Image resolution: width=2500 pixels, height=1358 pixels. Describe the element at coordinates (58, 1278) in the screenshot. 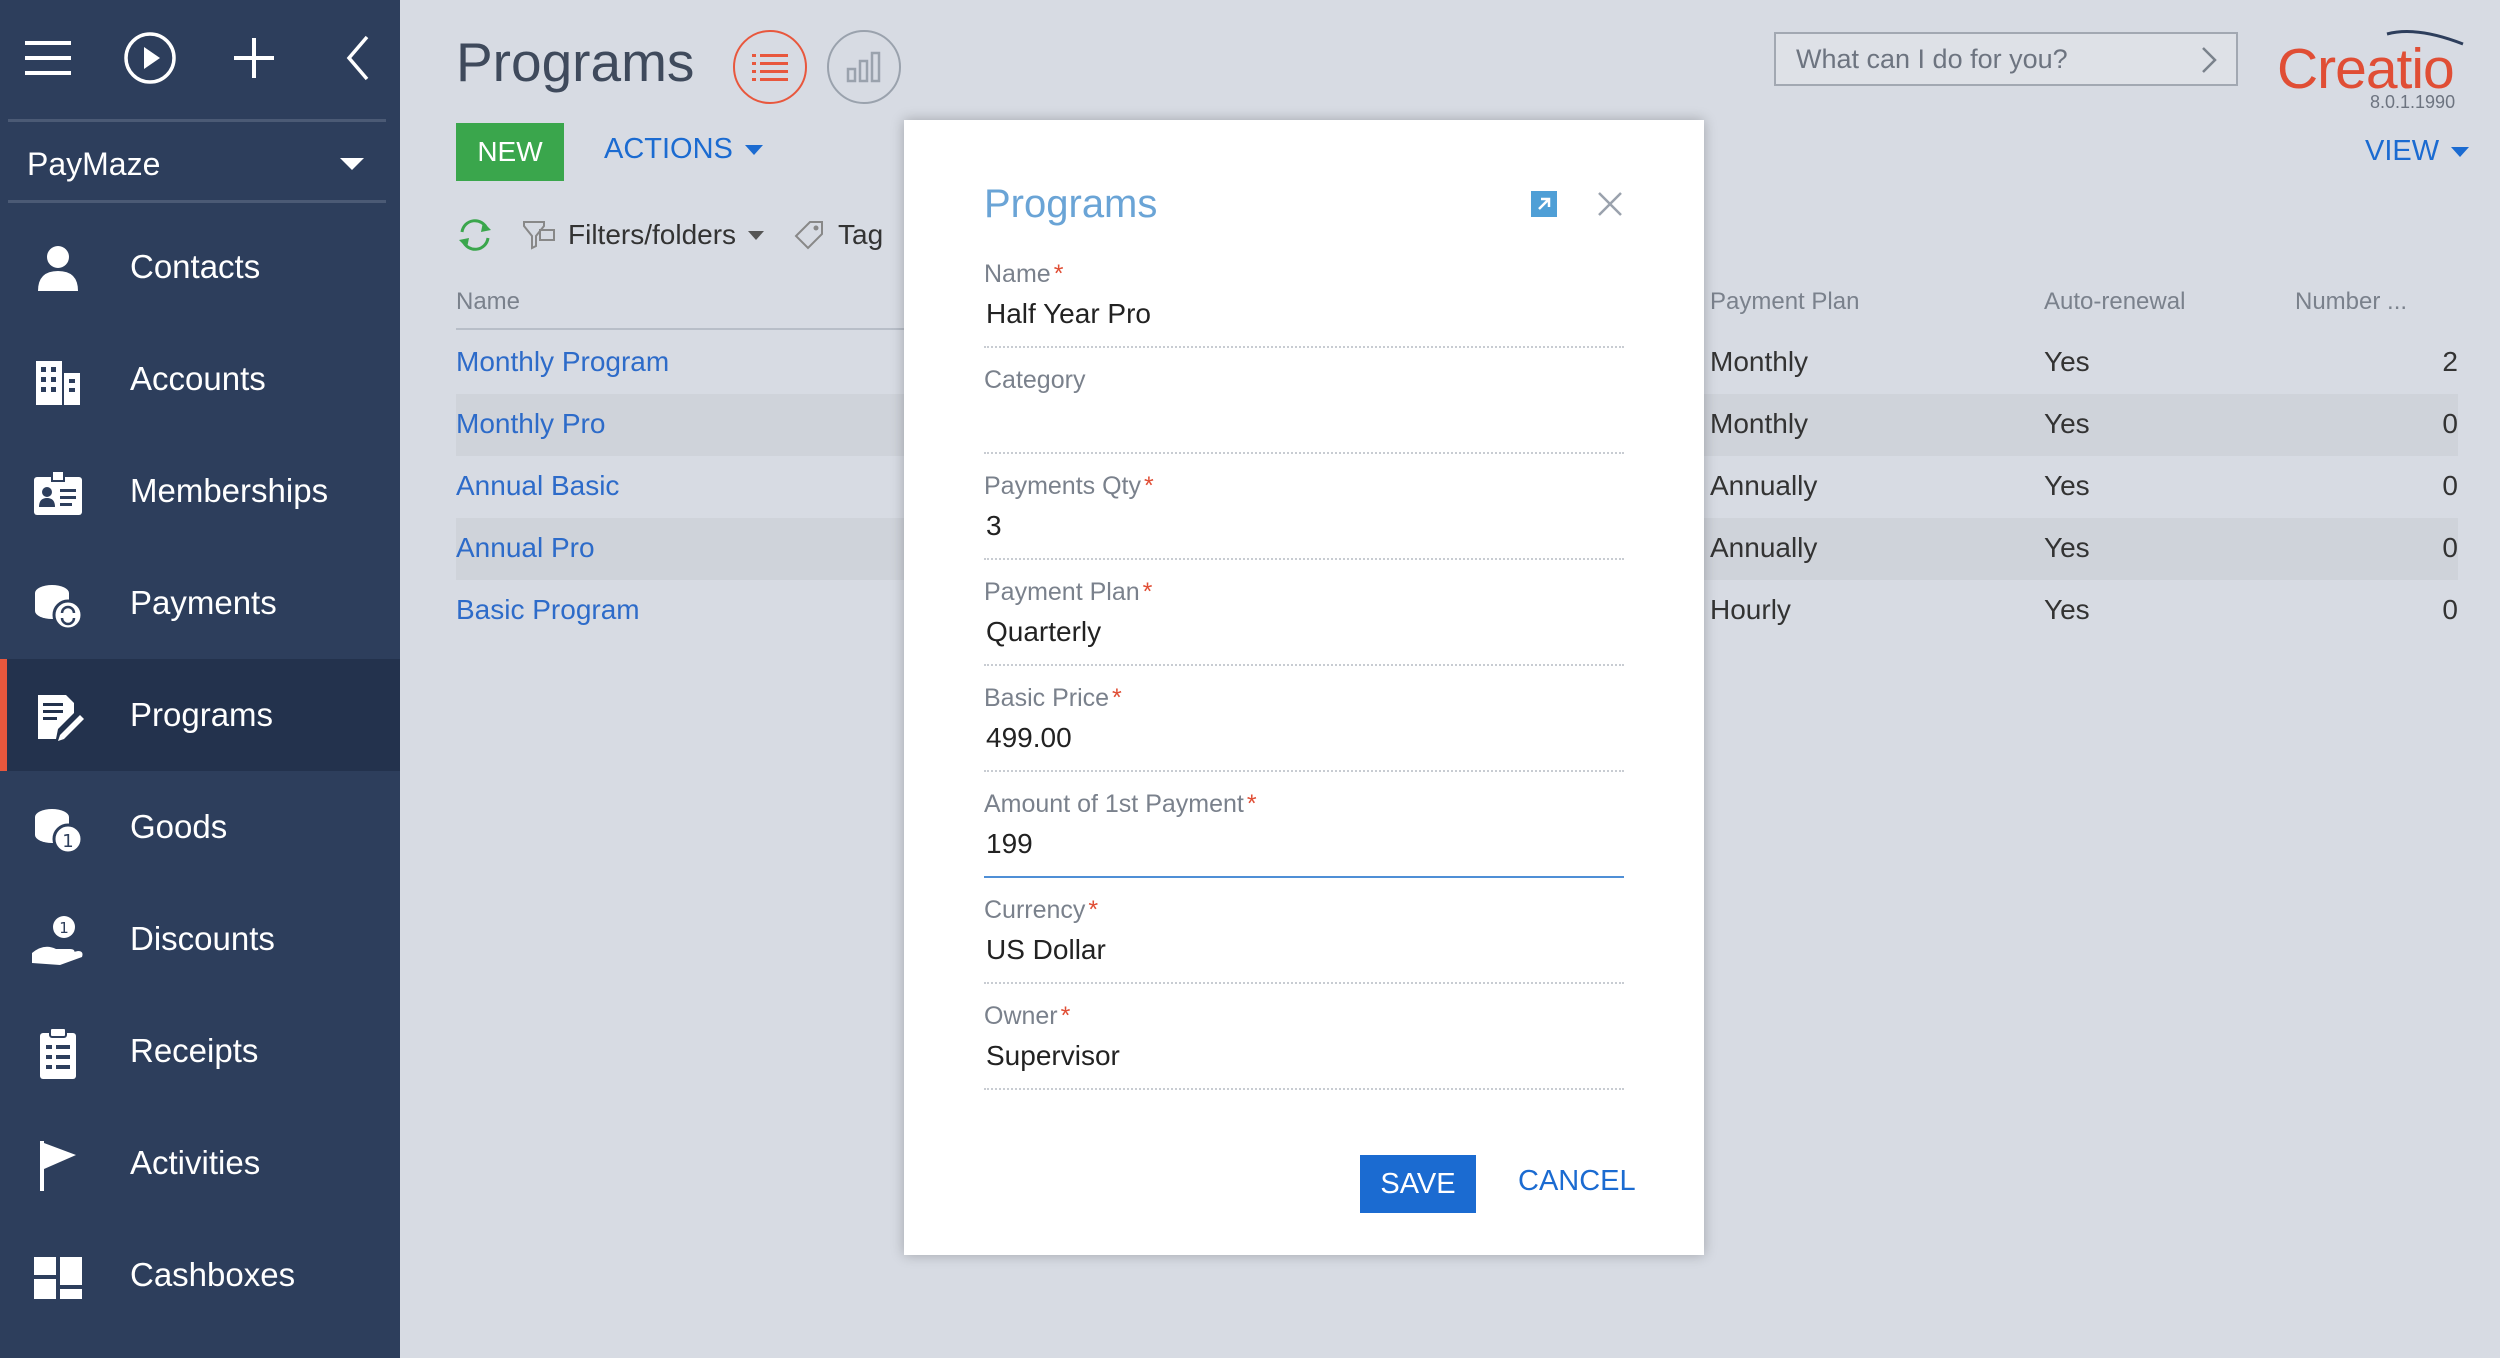

I see `dashboard-icon` at that location.